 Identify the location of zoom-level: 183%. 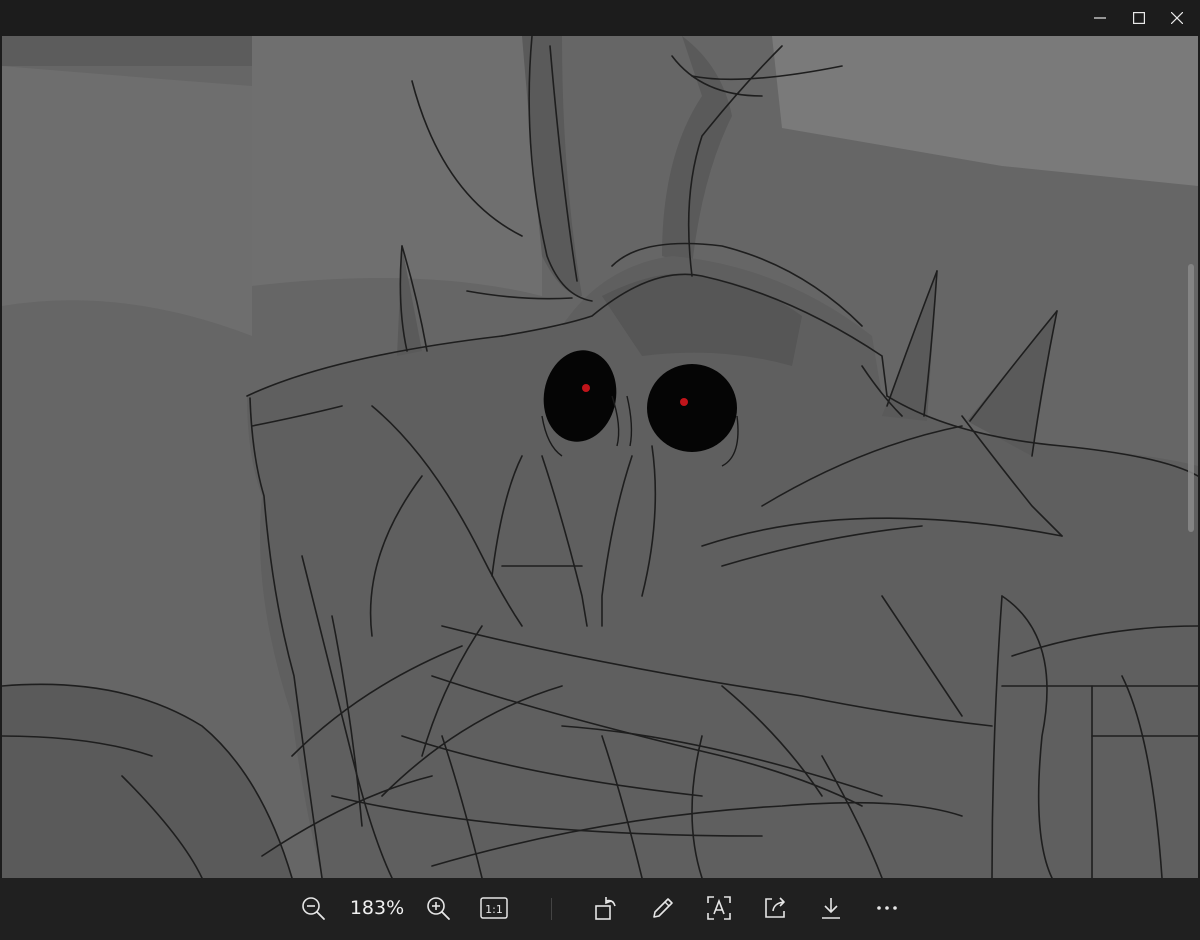
(377, 908).